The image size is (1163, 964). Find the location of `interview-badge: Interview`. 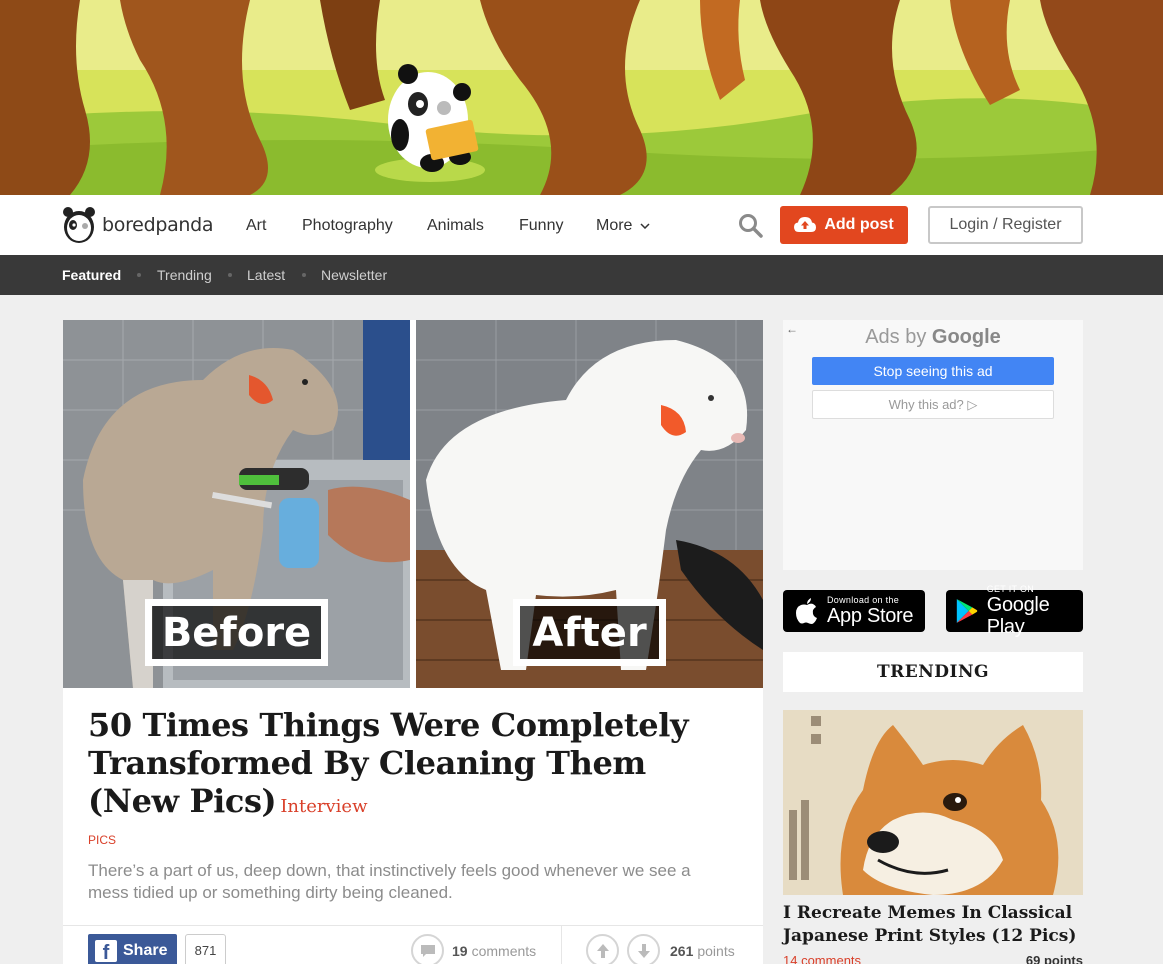

interview-badge: Interview is located at coordinates (323, 806).